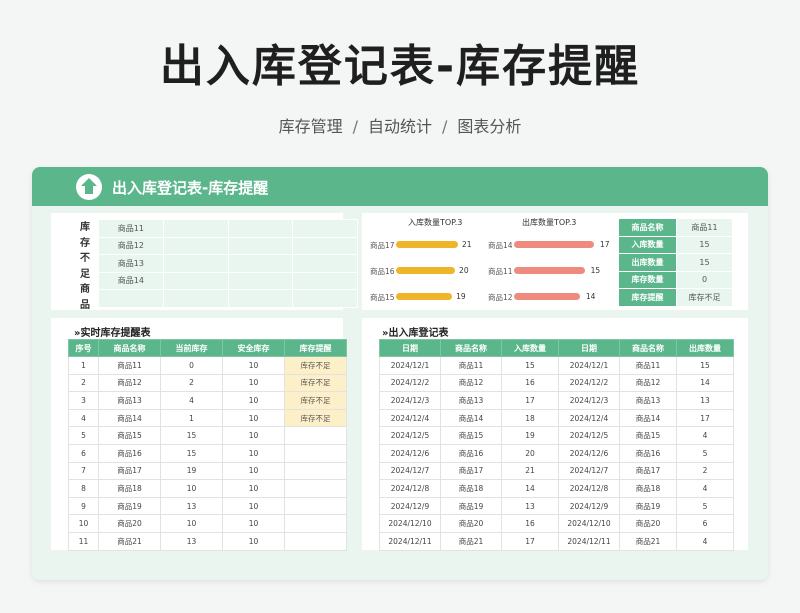 The height and width of the screenshot is (613, 800). What do you see at coordinates (400, 186) in the screenshot?
I see `card-header: 出入库登记表-库存提醒` at bounding box center [400, 186].